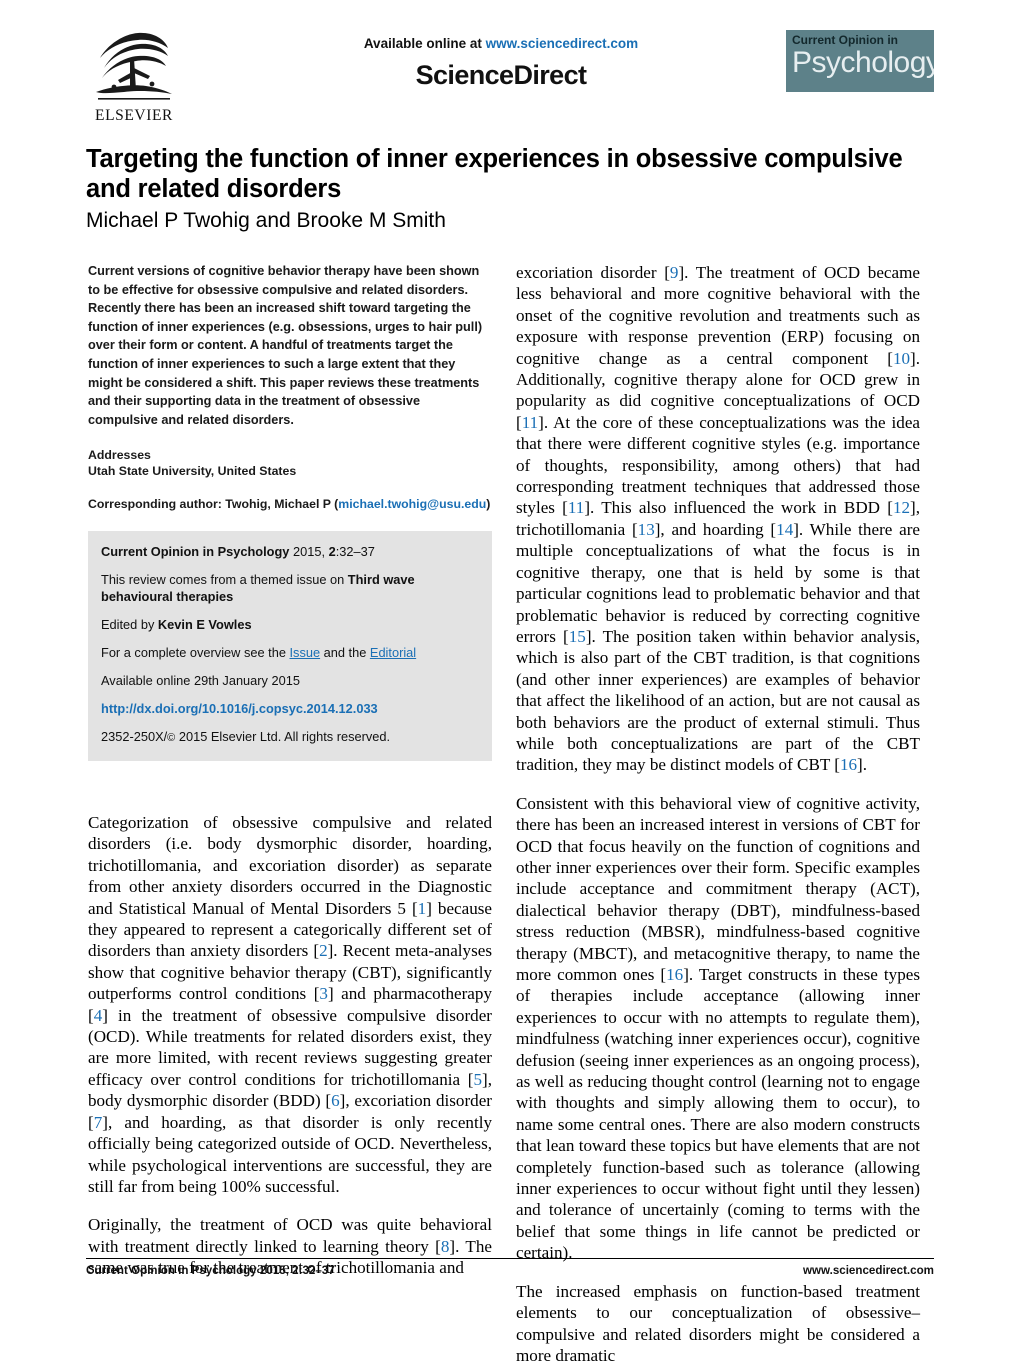 Image resolution: width=1020 pixels, height=1366 pixels. I want to click on edited-by-line: Edited by Kevin E Vowles, so click(290, 624).